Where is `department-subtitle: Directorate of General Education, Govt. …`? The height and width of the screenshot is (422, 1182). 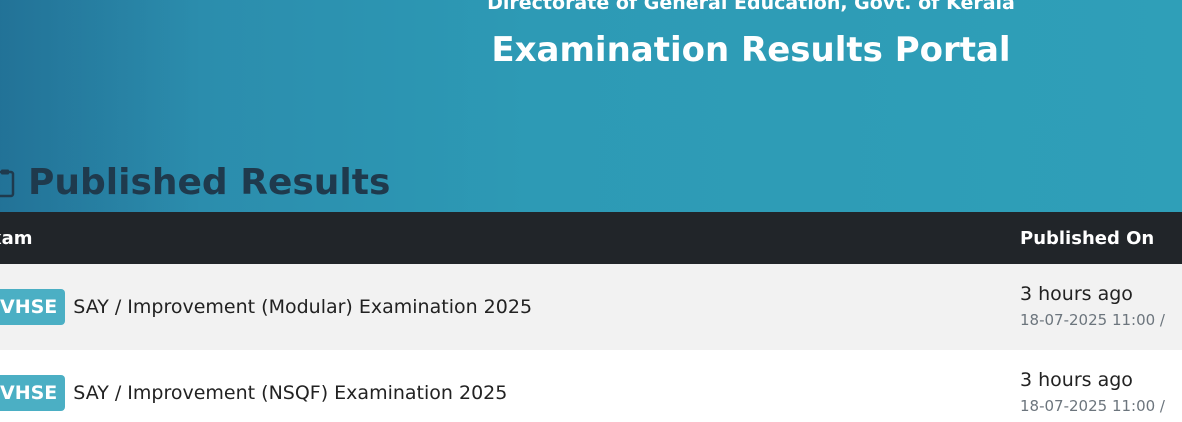
department-subtitle: Directorate of General Education, Govt. … is located at coordinates (751, 7).